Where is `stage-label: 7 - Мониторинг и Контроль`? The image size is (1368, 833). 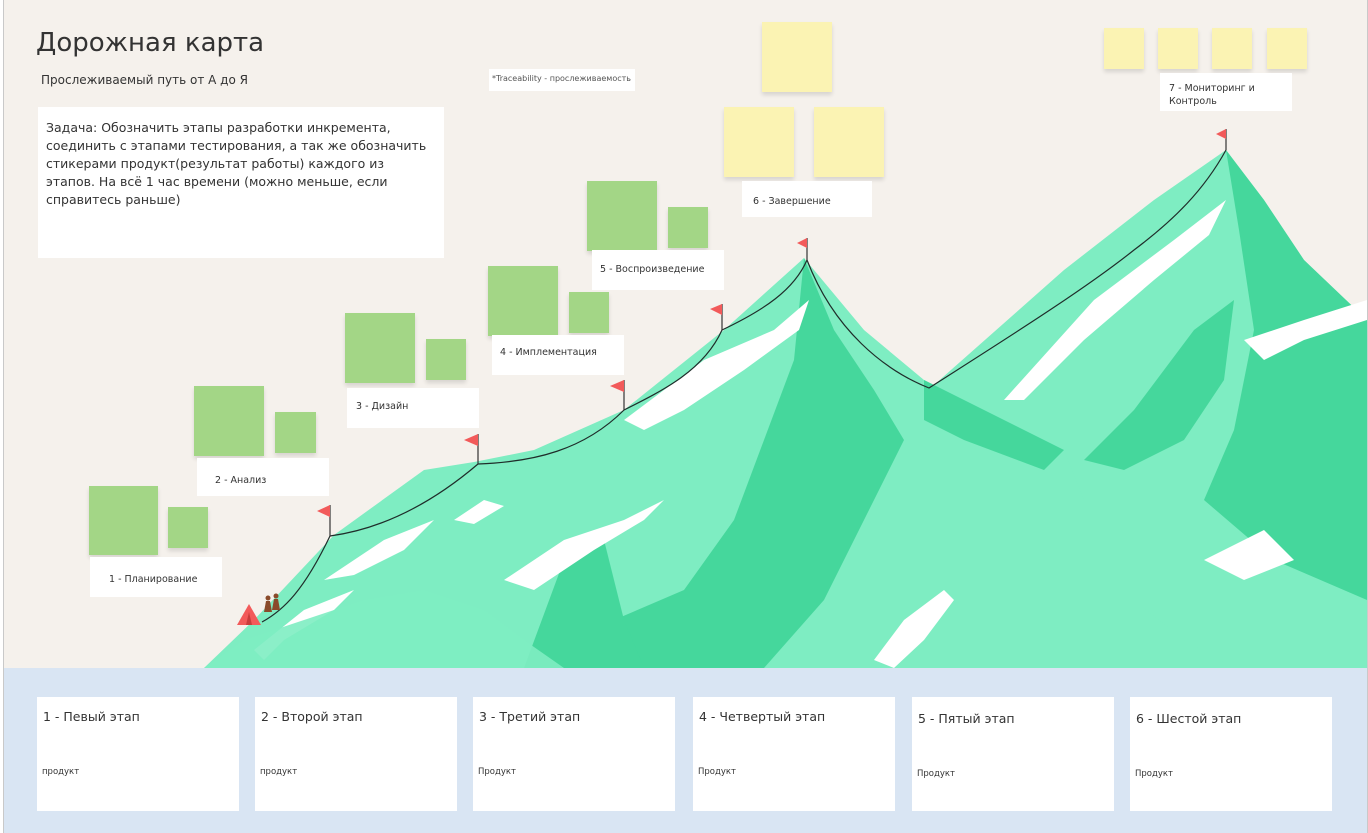 stage-label: 7 - Мониторинг и Контроль is located at coordinates (1226, 92).